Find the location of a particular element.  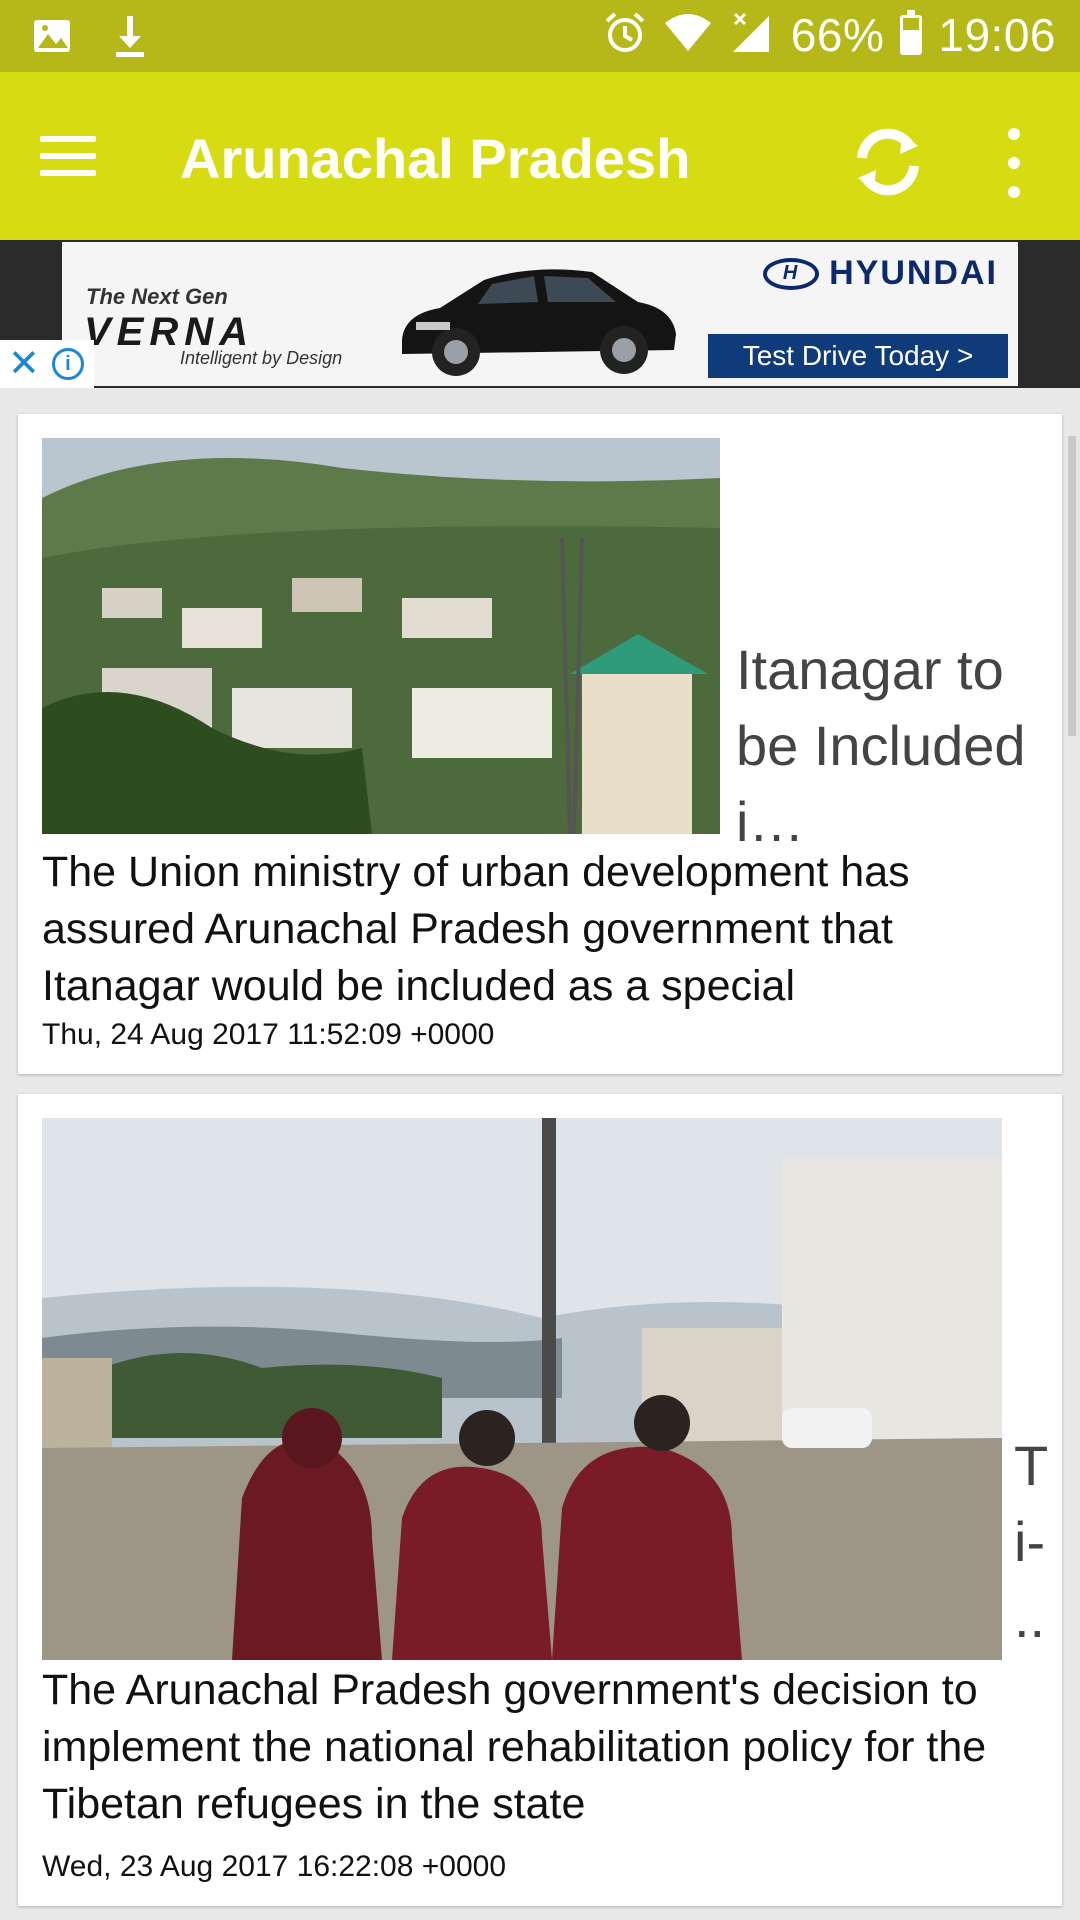

article-image is located at coordinates (381, 636).